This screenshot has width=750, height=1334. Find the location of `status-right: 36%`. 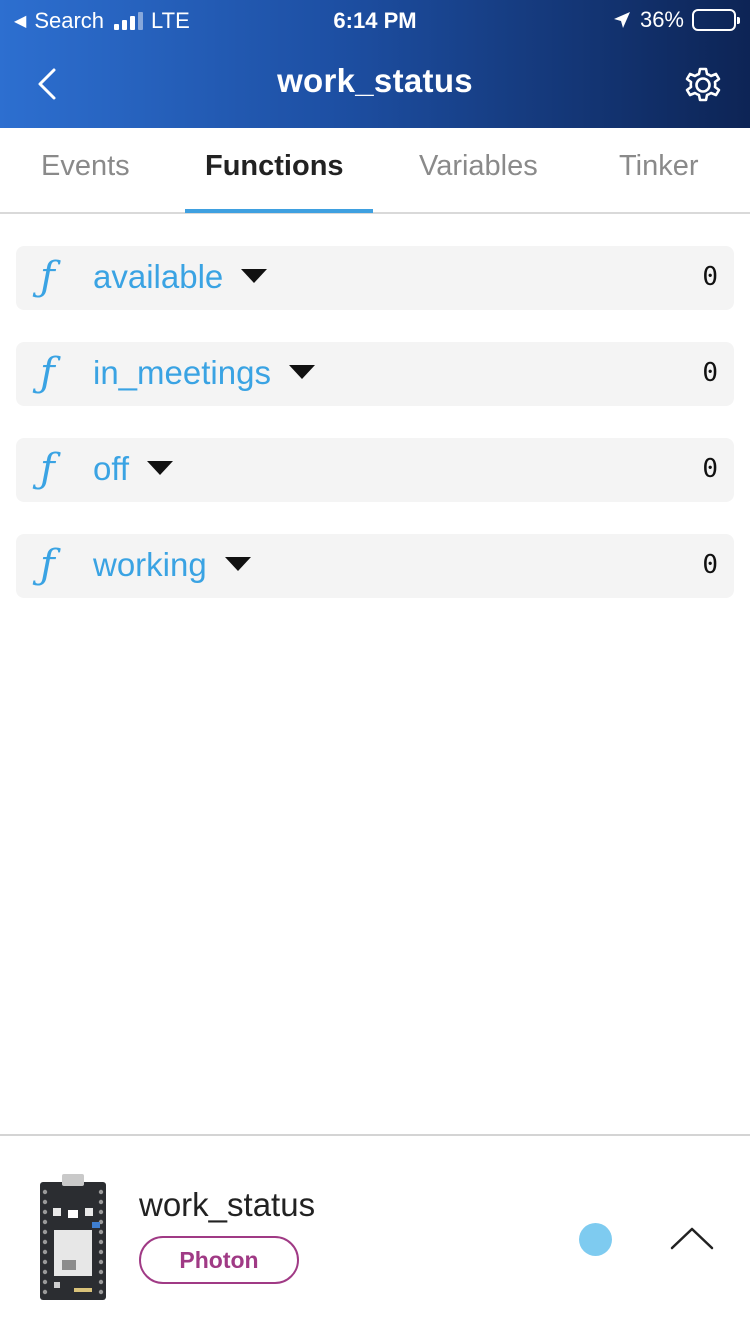

status-right: 36% is located at coordinates (676, 20).